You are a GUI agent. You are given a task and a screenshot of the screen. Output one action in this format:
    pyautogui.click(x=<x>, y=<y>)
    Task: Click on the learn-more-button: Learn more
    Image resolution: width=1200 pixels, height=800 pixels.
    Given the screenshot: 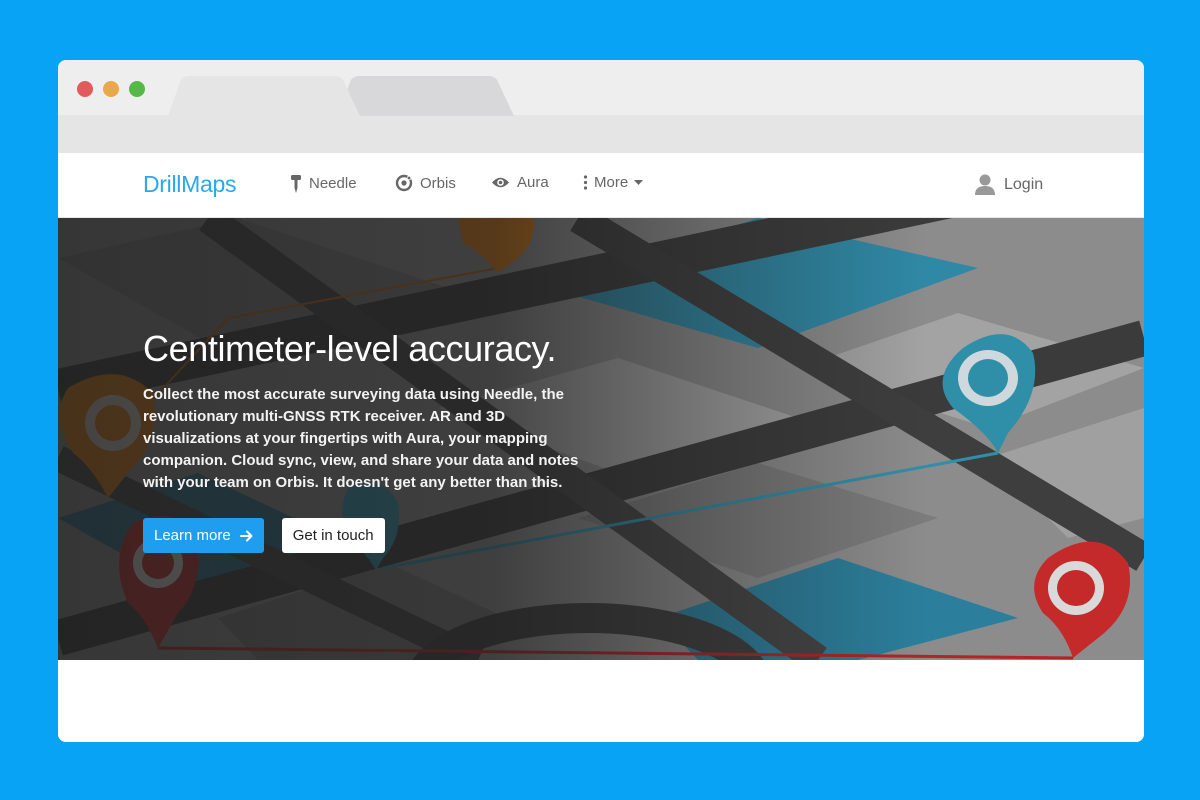 What is the action you would take?
    pyautogui.click(x=203, y=535)
    